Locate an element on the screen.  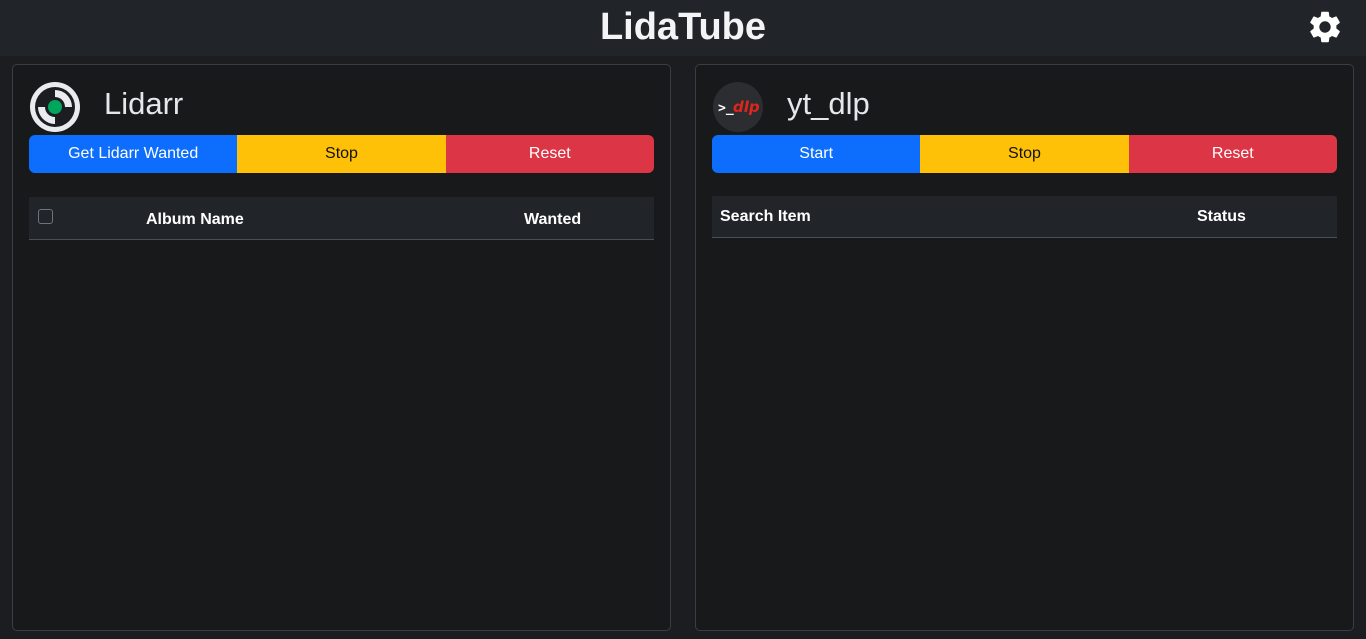
lidarr-button-group: Get Lidarr Wanted Stop Reset is located at coordinates (341, 154).